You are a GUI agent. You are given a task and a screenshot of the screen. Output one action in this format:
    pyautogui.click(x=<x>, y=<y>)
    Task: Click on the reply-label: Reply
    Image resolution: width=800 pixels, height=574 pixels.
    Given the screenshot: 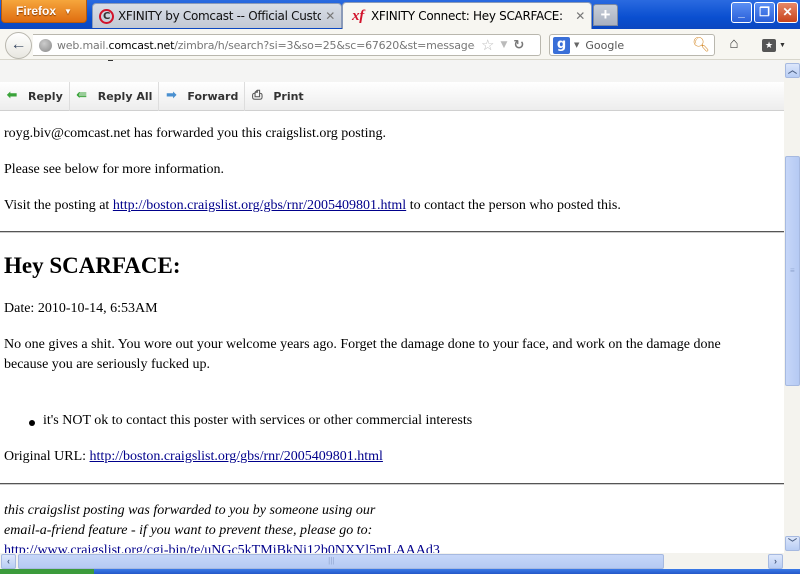 What is the action you would take?
    pyautogui.click(x=45, y=96)
    